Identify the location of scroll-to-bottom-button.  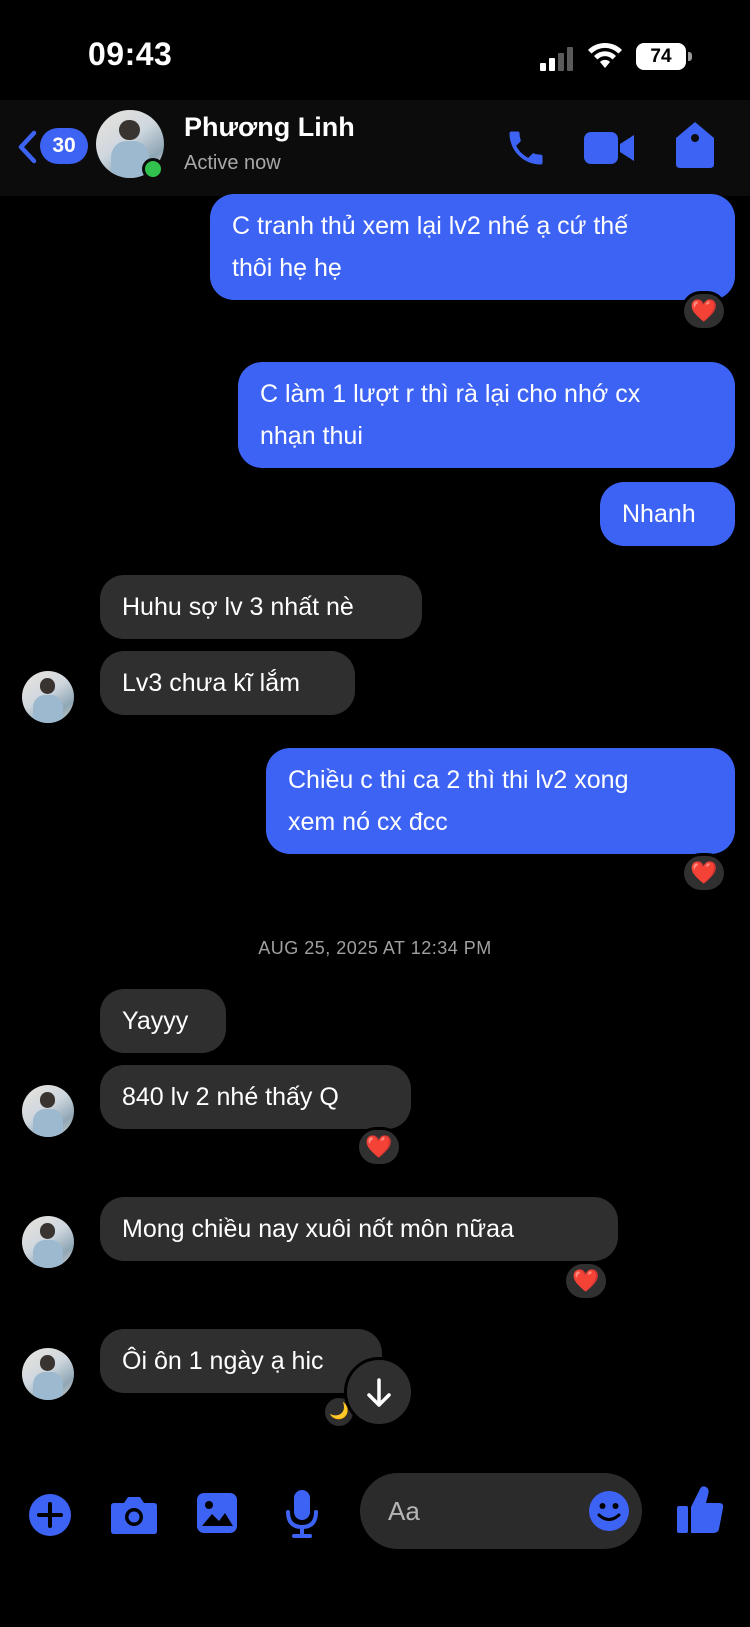
(379, 1392).